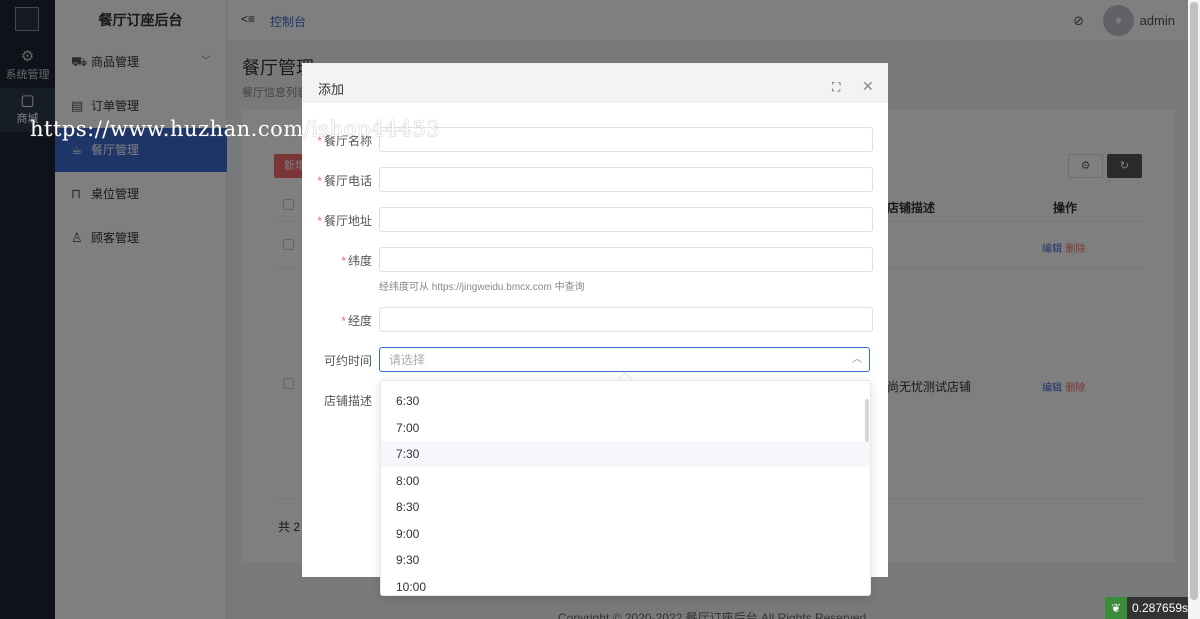 This screenshot has width=1200, height=619. Describe the element at coordinates (857, 359) in the screenshot. I see `chevron-up-icon: ︿` at that location.